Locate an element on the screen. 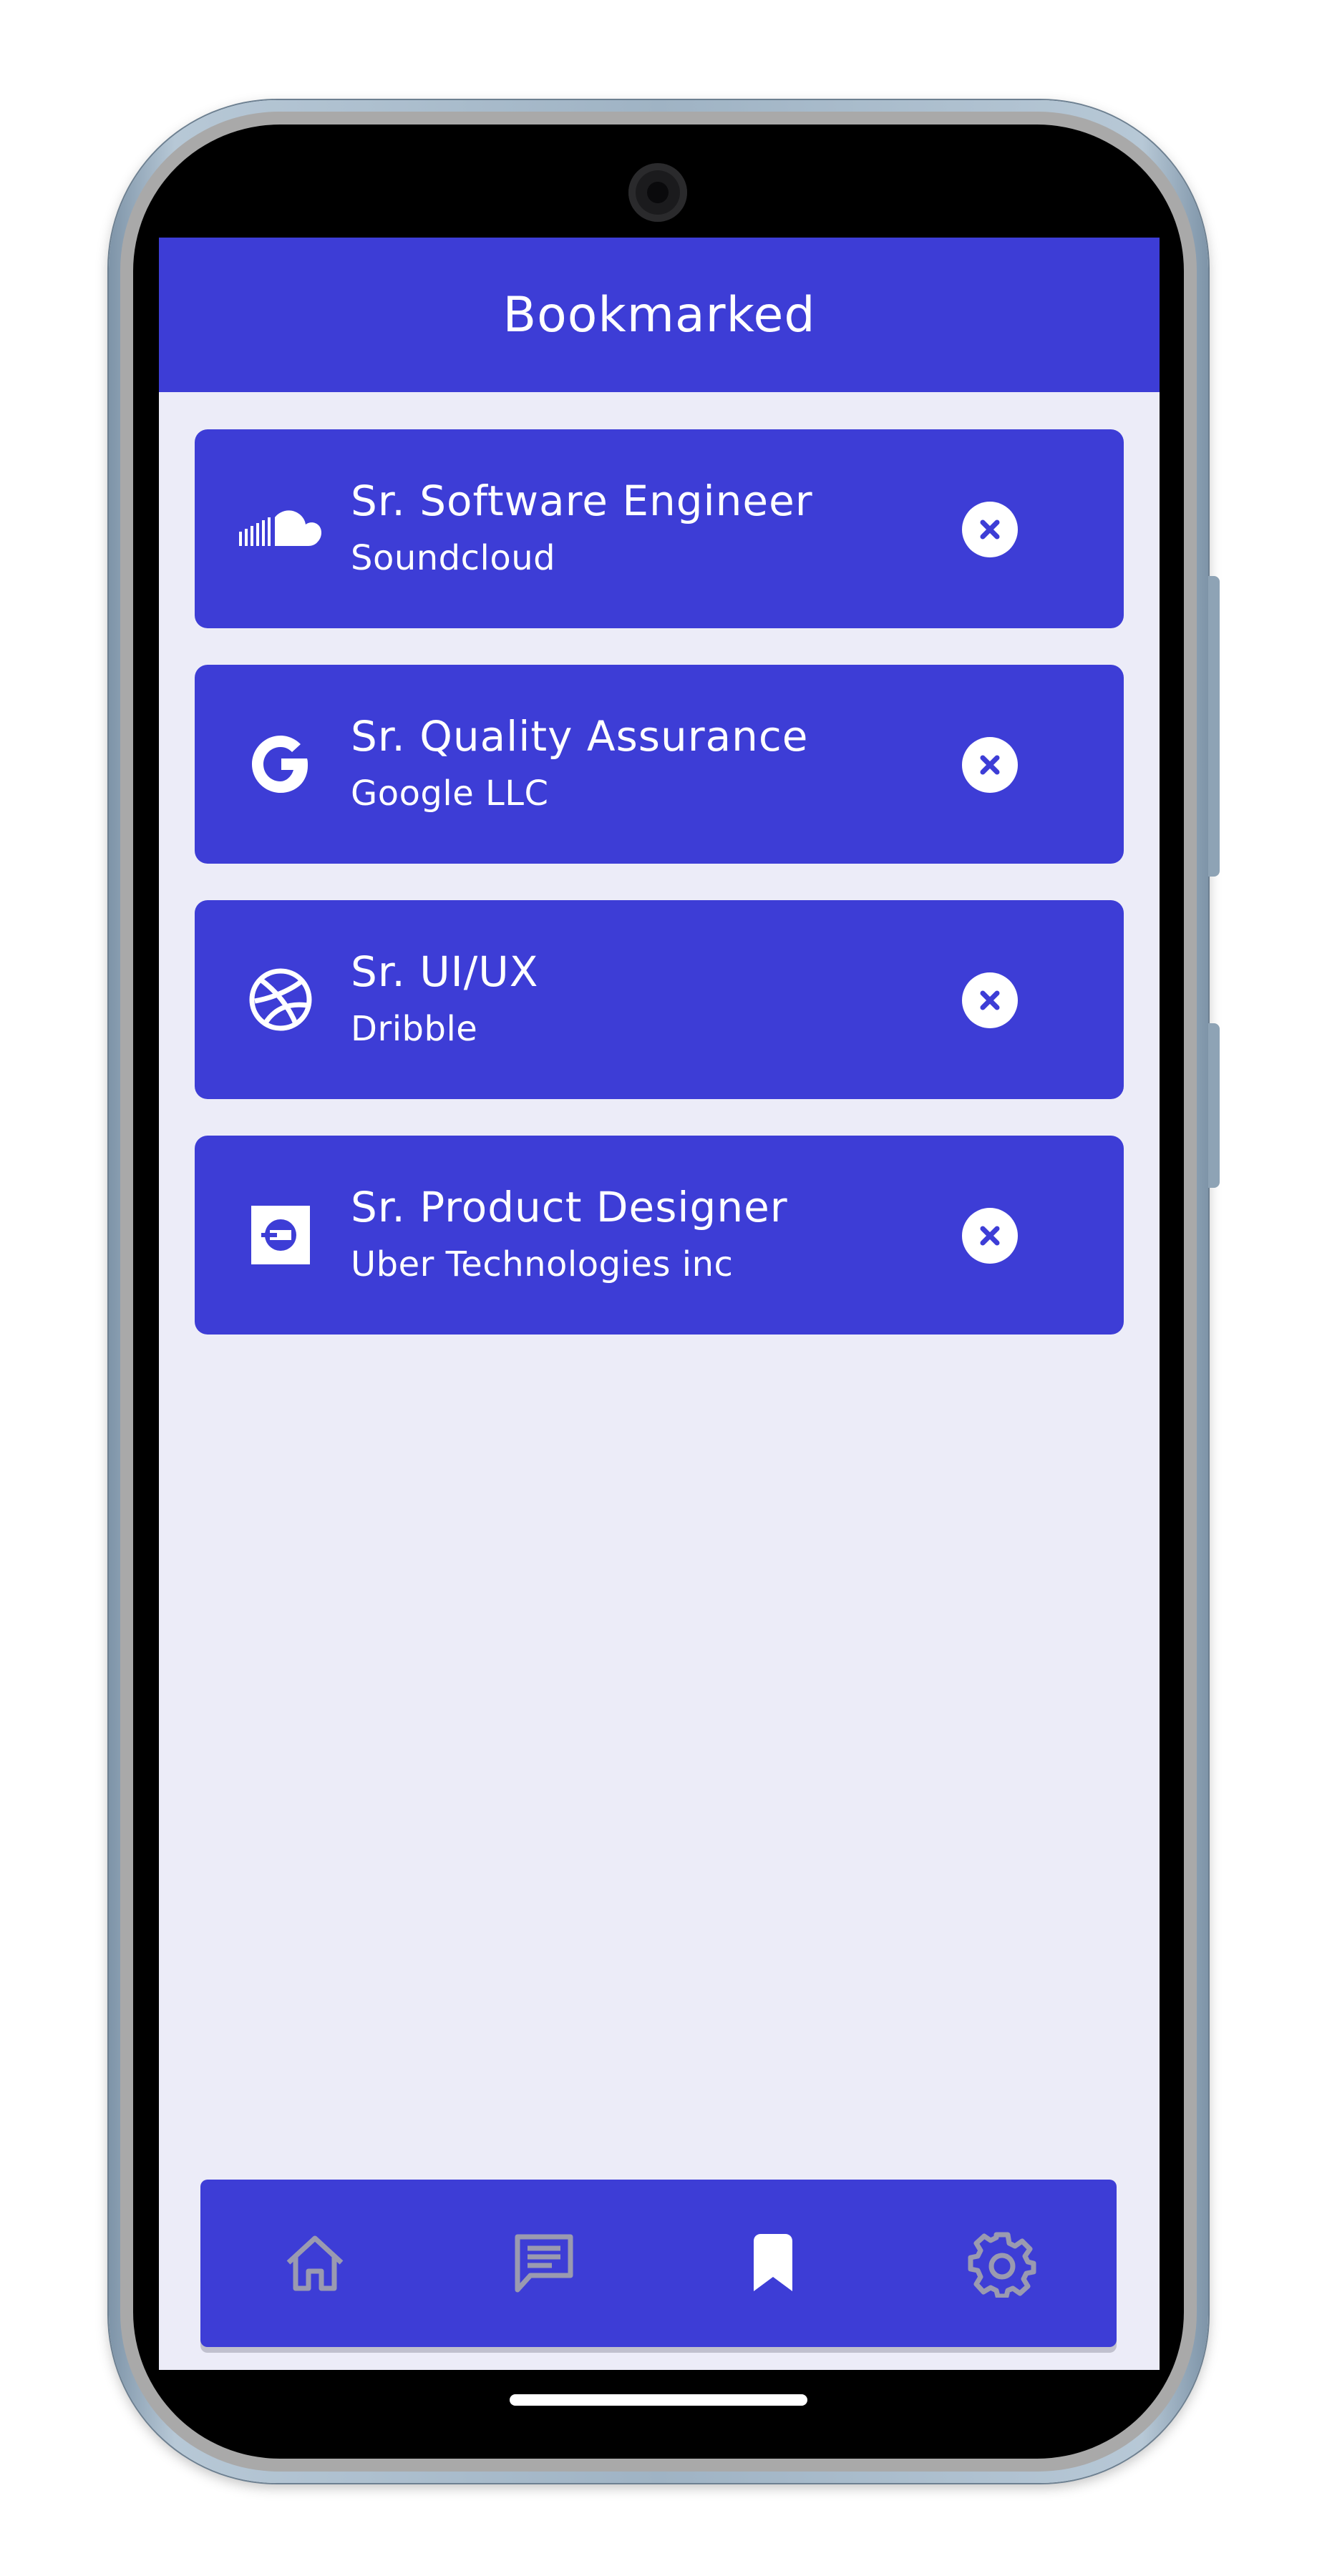 This screenshot has height=2576, width=1317. chat-icon is located at coordinates (544, 2263).